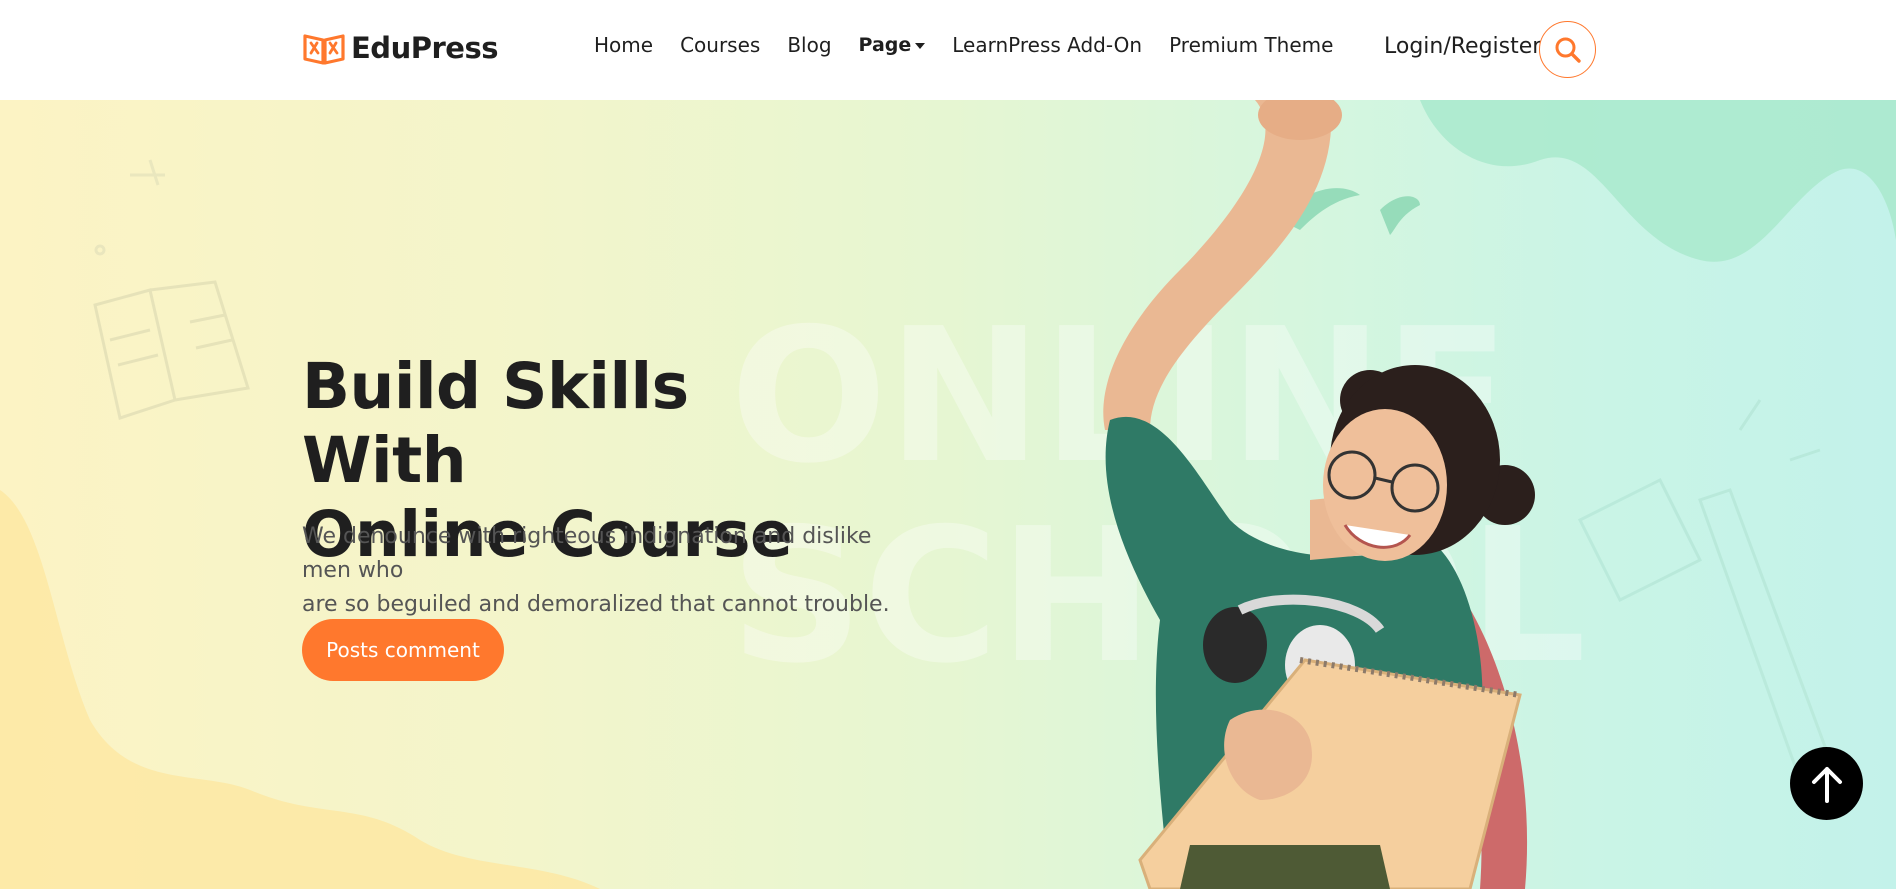 Image resolution: width=1896 pixels, height=889 pixels. What do you see at coordinates (129, 207) in the screenshot?
I see `doodle-sparkle-icon` at bounding box center [129, 207].